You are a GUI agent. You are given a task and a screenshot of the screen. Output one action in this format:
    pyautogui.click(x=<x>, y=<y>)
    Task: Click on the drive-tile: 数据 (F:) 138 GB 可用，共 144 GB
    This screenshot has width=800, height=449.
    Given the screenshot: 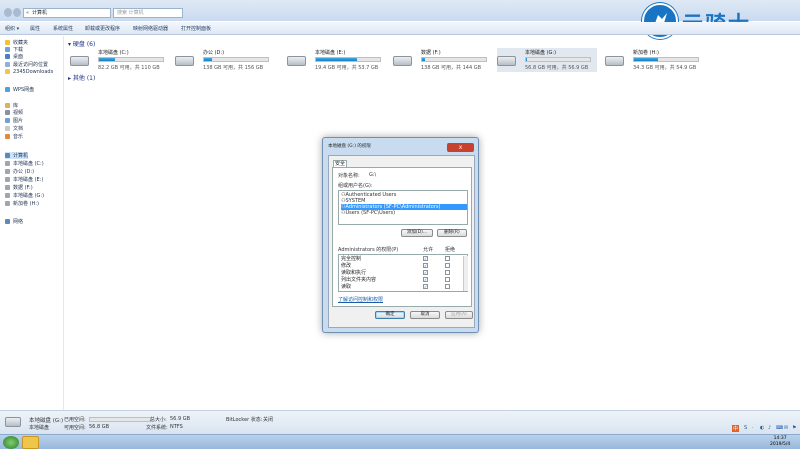 What is the action you would take?
    pyautogui.click(x=443, y=60)
    